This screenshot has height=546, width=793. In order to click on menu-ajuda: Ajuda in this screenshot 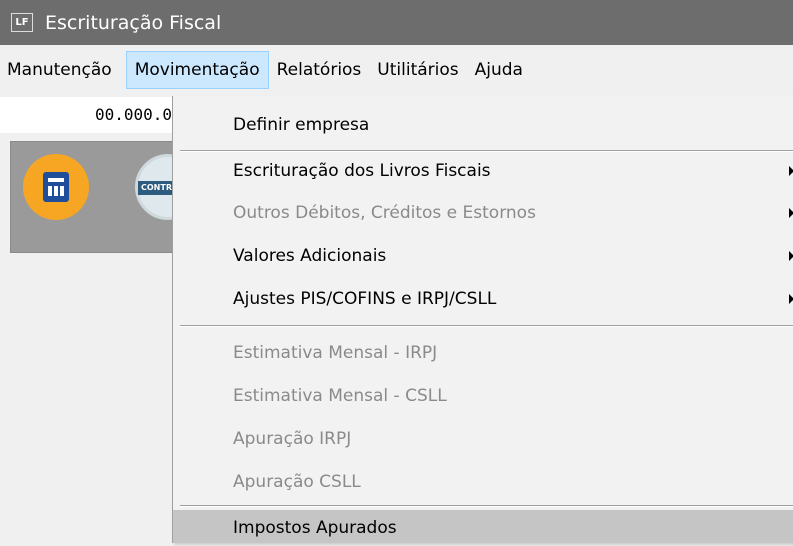, I will do `click(499, 70)`.